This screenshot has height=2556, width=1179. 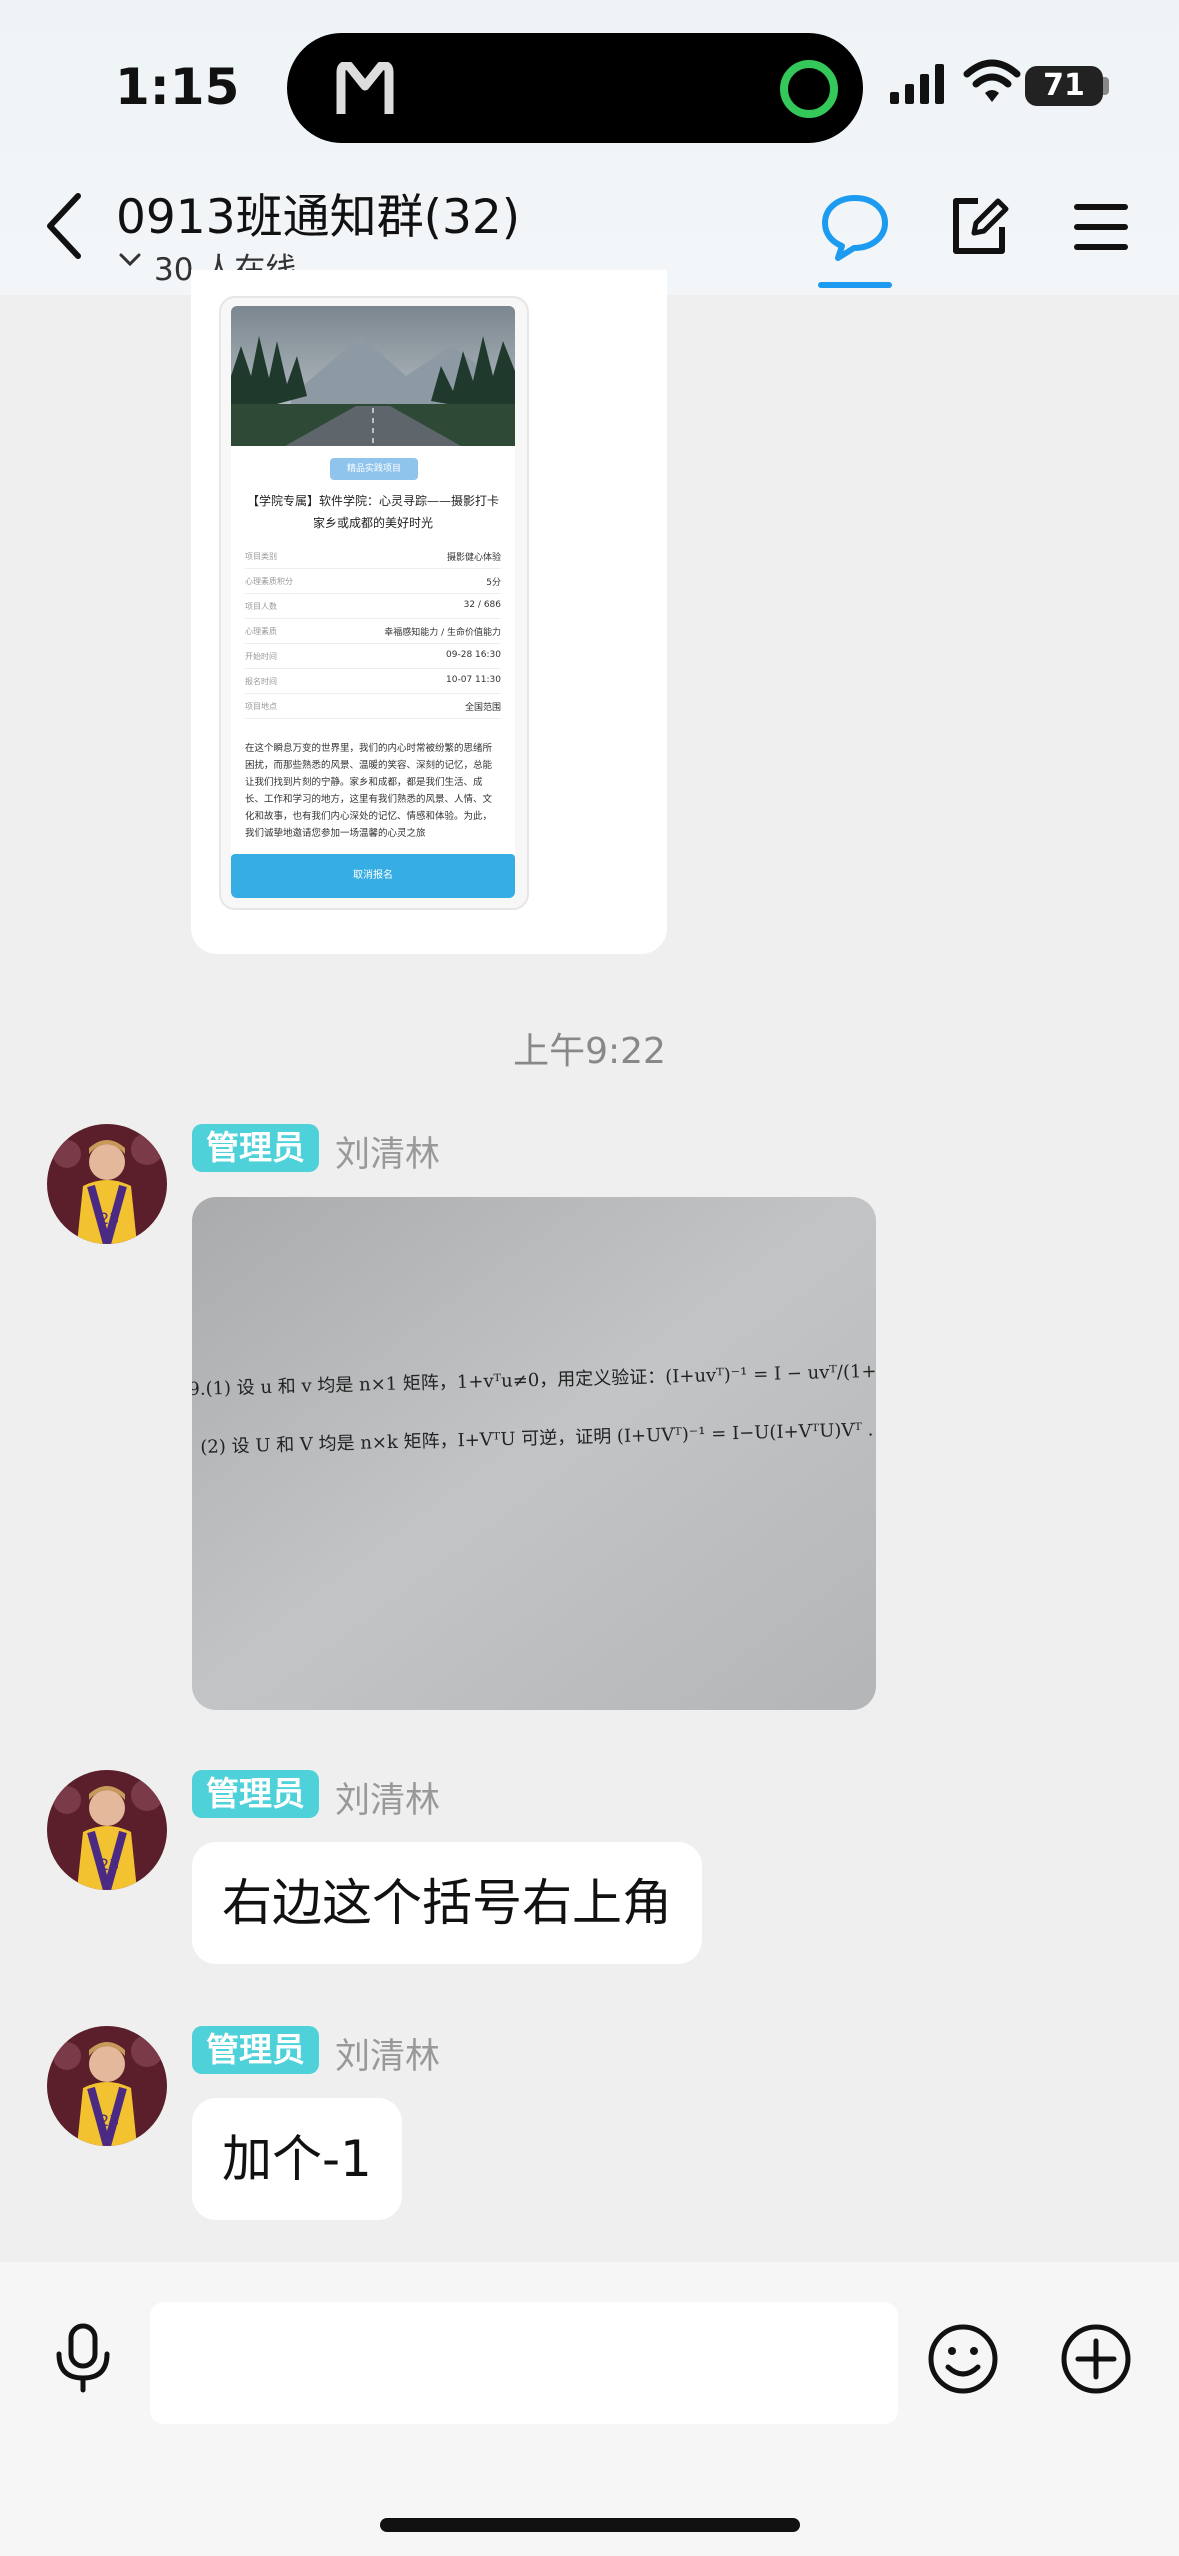 I want to click on emoji-icon, so click(x=963, y=2359).